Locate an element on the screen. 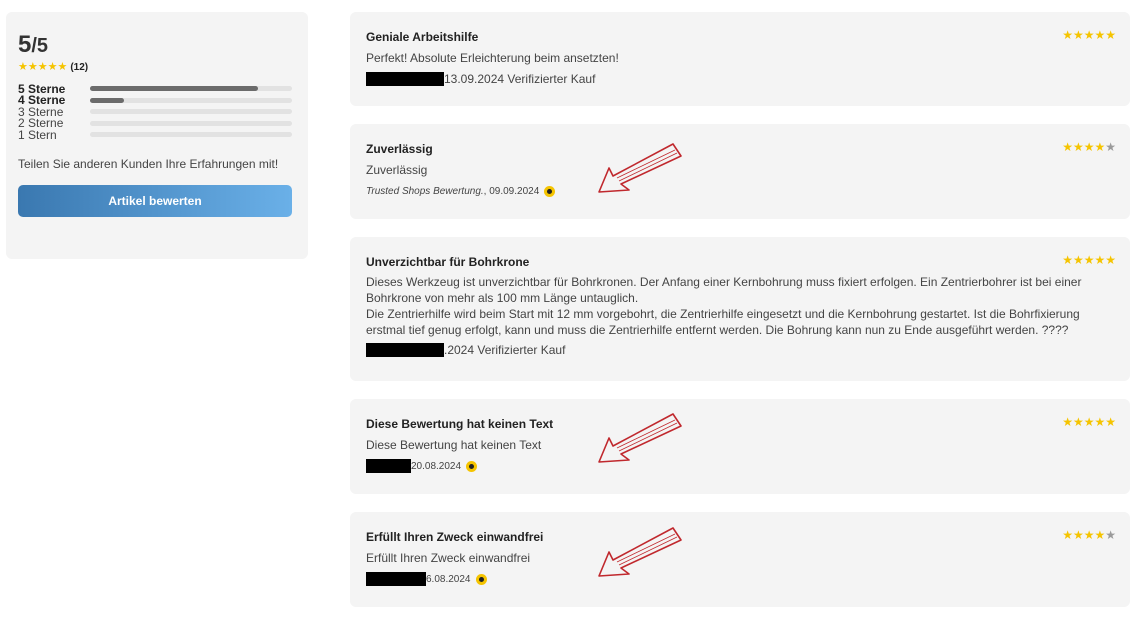 The image size is (1140, 617). review-meta: 20.08.2024 is located at coordinates (740, 466).